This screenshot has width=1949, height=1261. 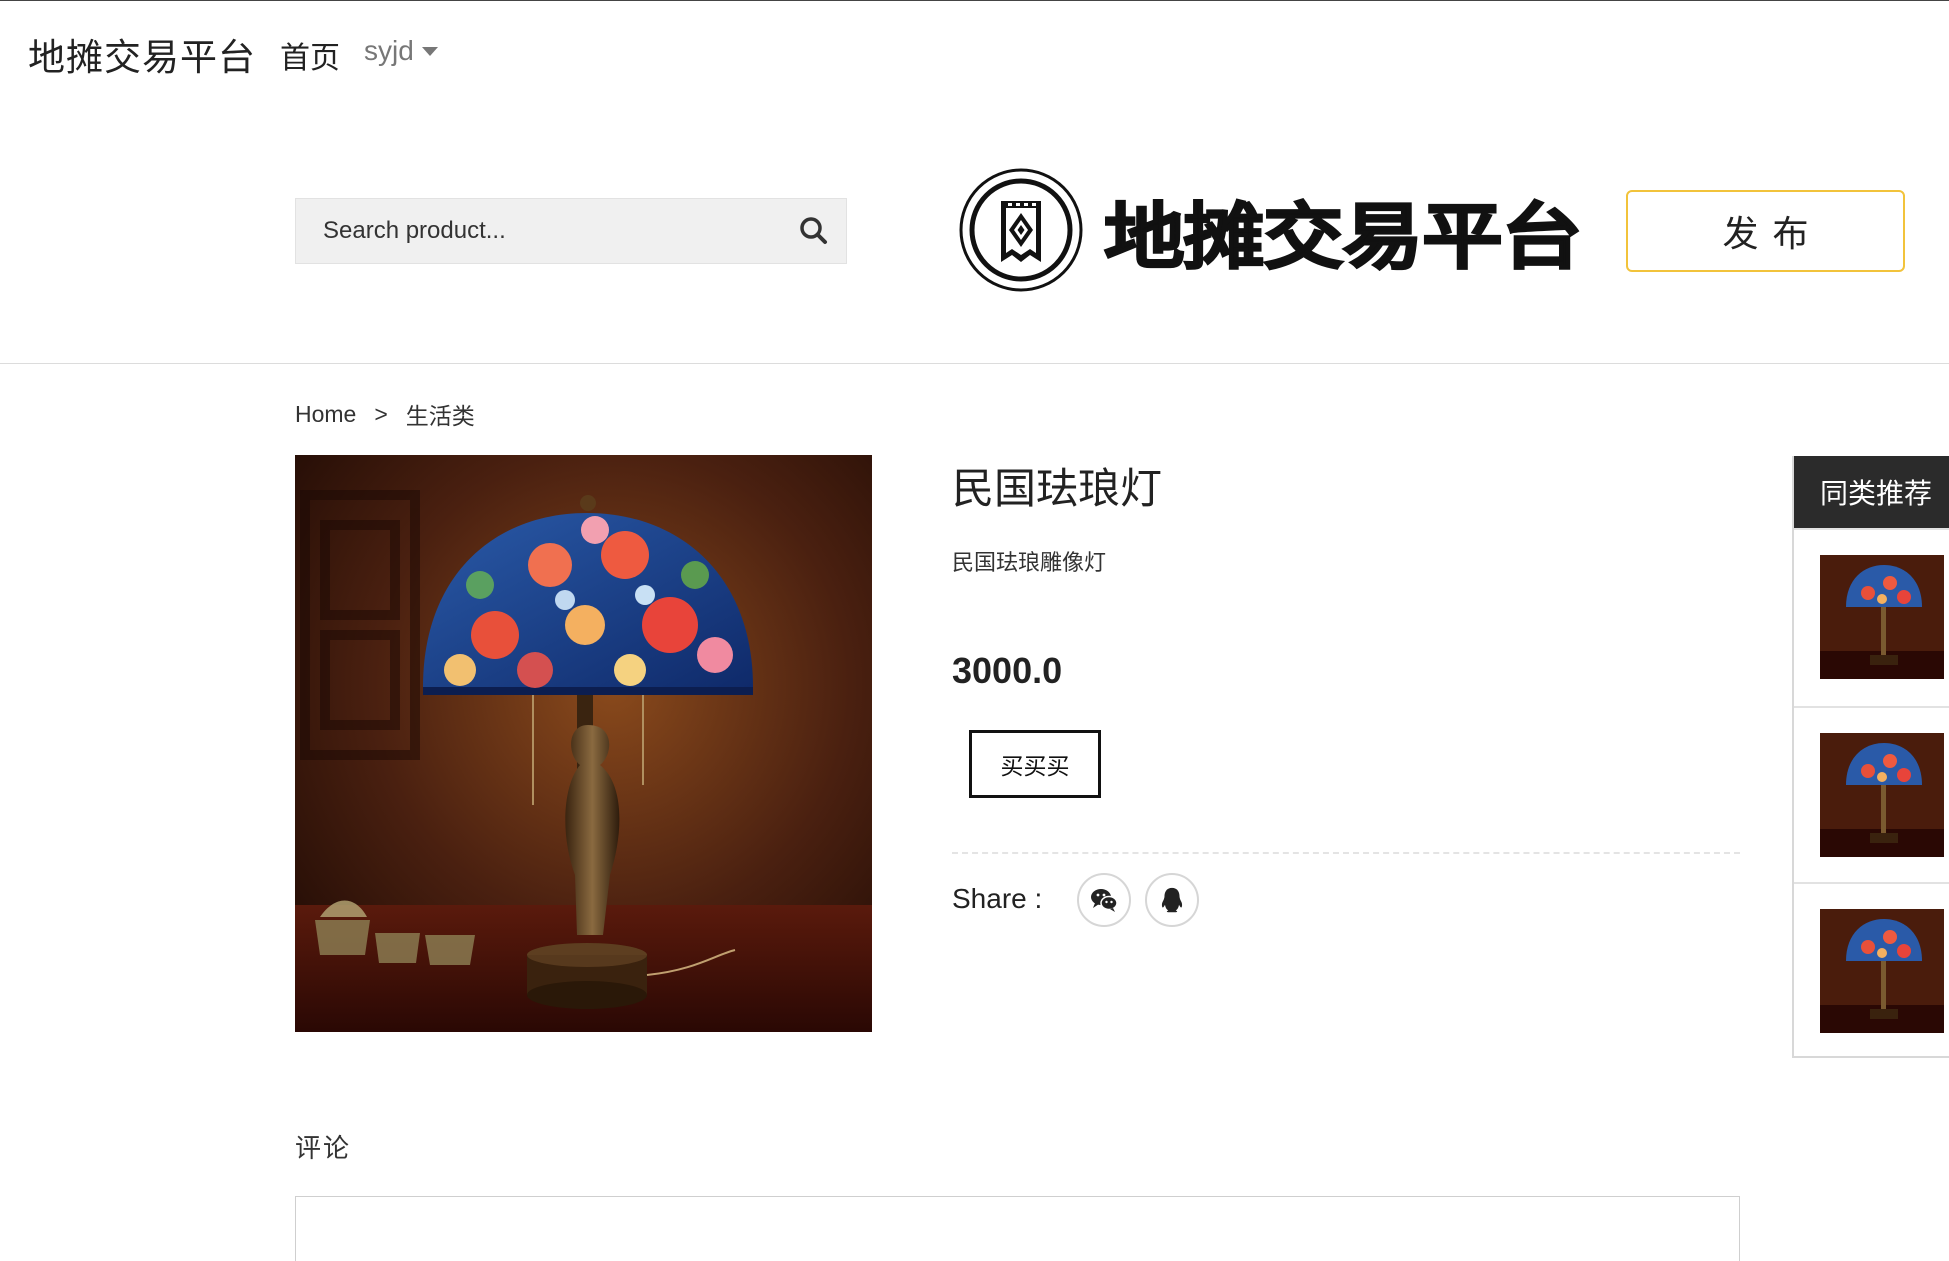 What do you see at coordinates (997, 898) in the screenshot?
I see `share-label: Share :` at bounding box center [997, 898].